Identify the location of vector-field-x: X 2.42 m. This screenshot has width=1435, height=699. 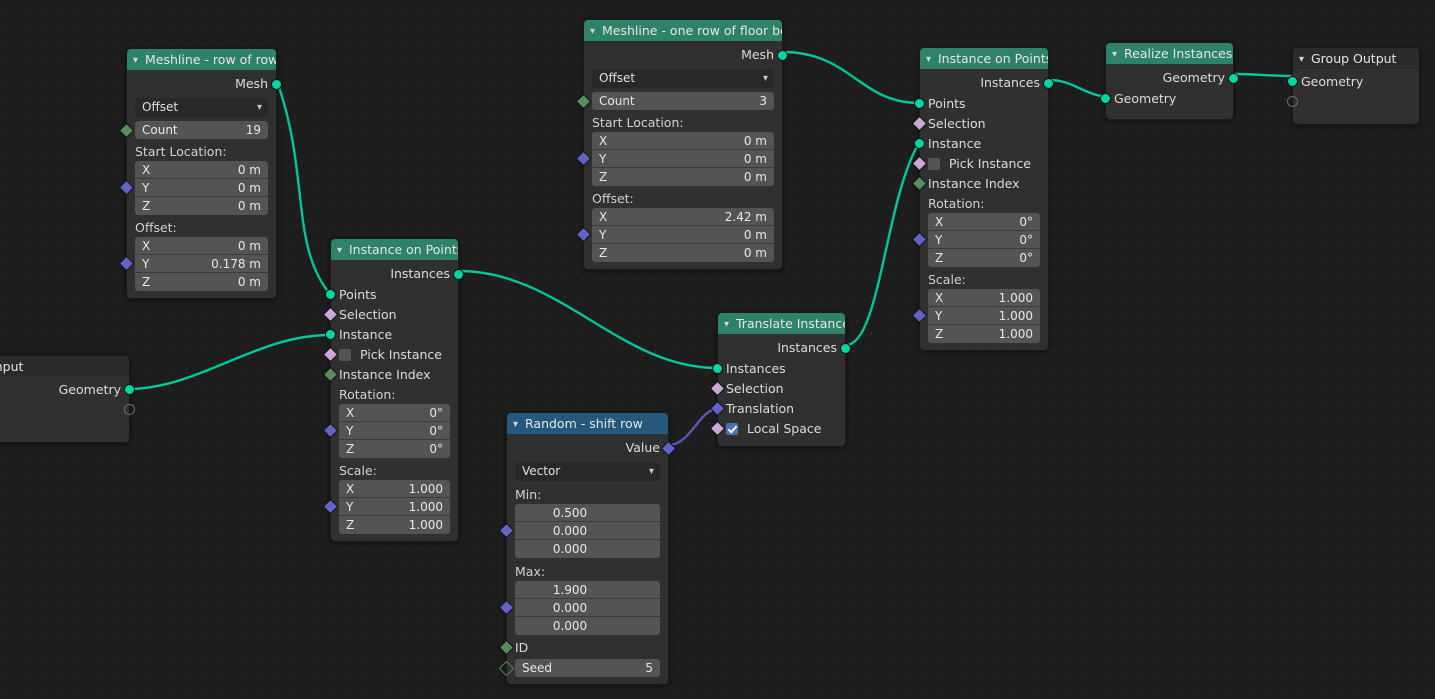
(683, 217).